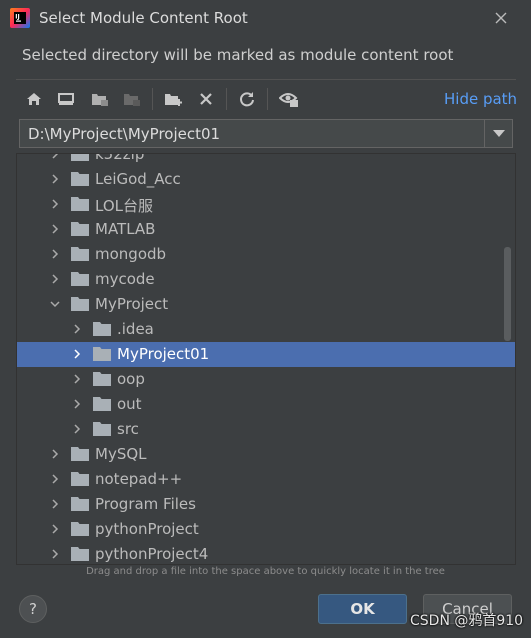 Image resolution: width=531 pixels, height=638 pixels. What do you see at coordinates (266, 254) in the screenshot?
I see `tree-row: mongodb` at bounding box center [266, 254].